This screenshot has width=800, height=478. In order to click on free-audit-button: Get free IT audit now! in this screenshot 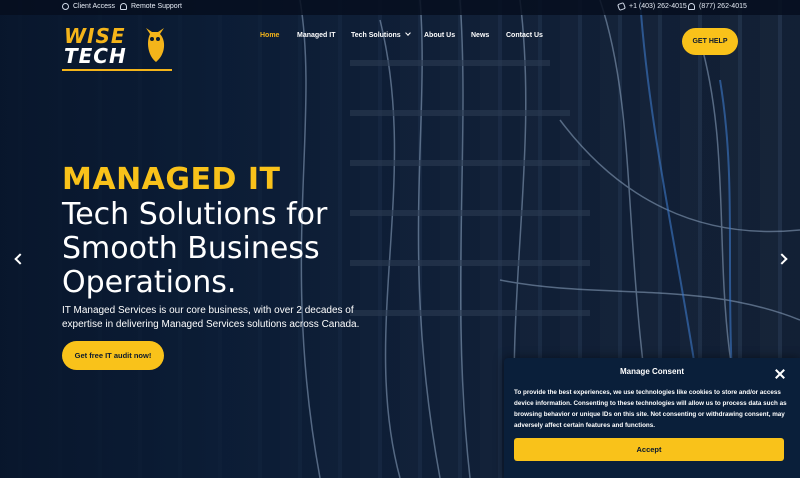, I will do `click(113, 355)`.